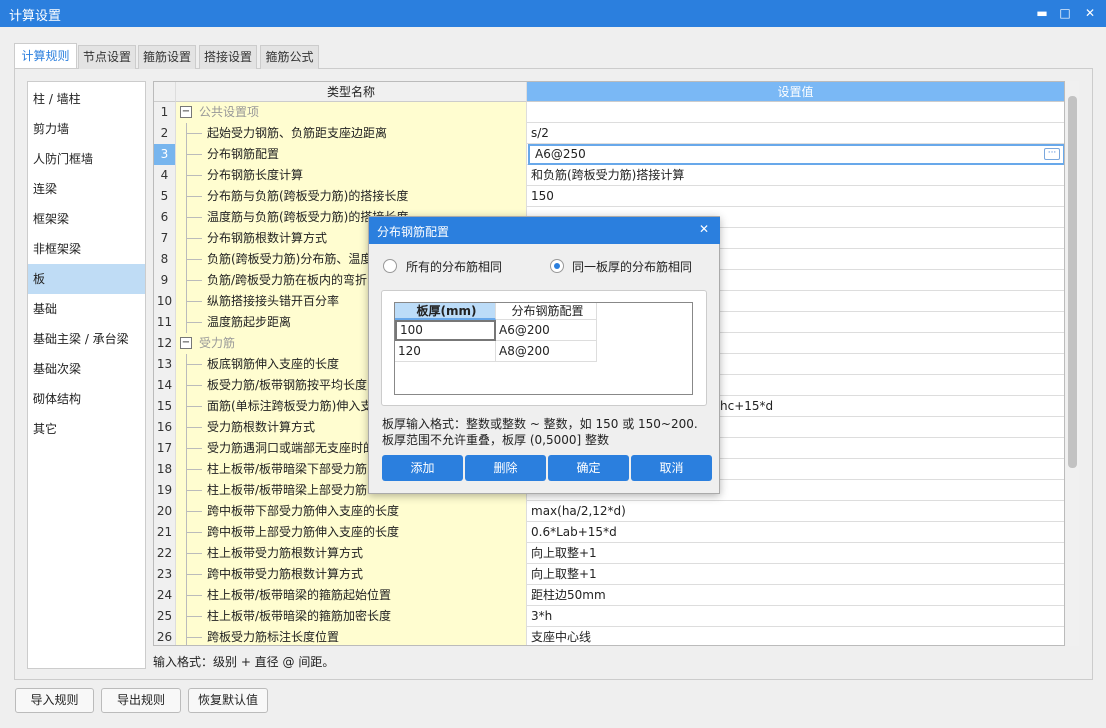 Image resolution: width=1106 pixels, height=728 pixels. I want to click on row-number: 20, so click(165, 511).